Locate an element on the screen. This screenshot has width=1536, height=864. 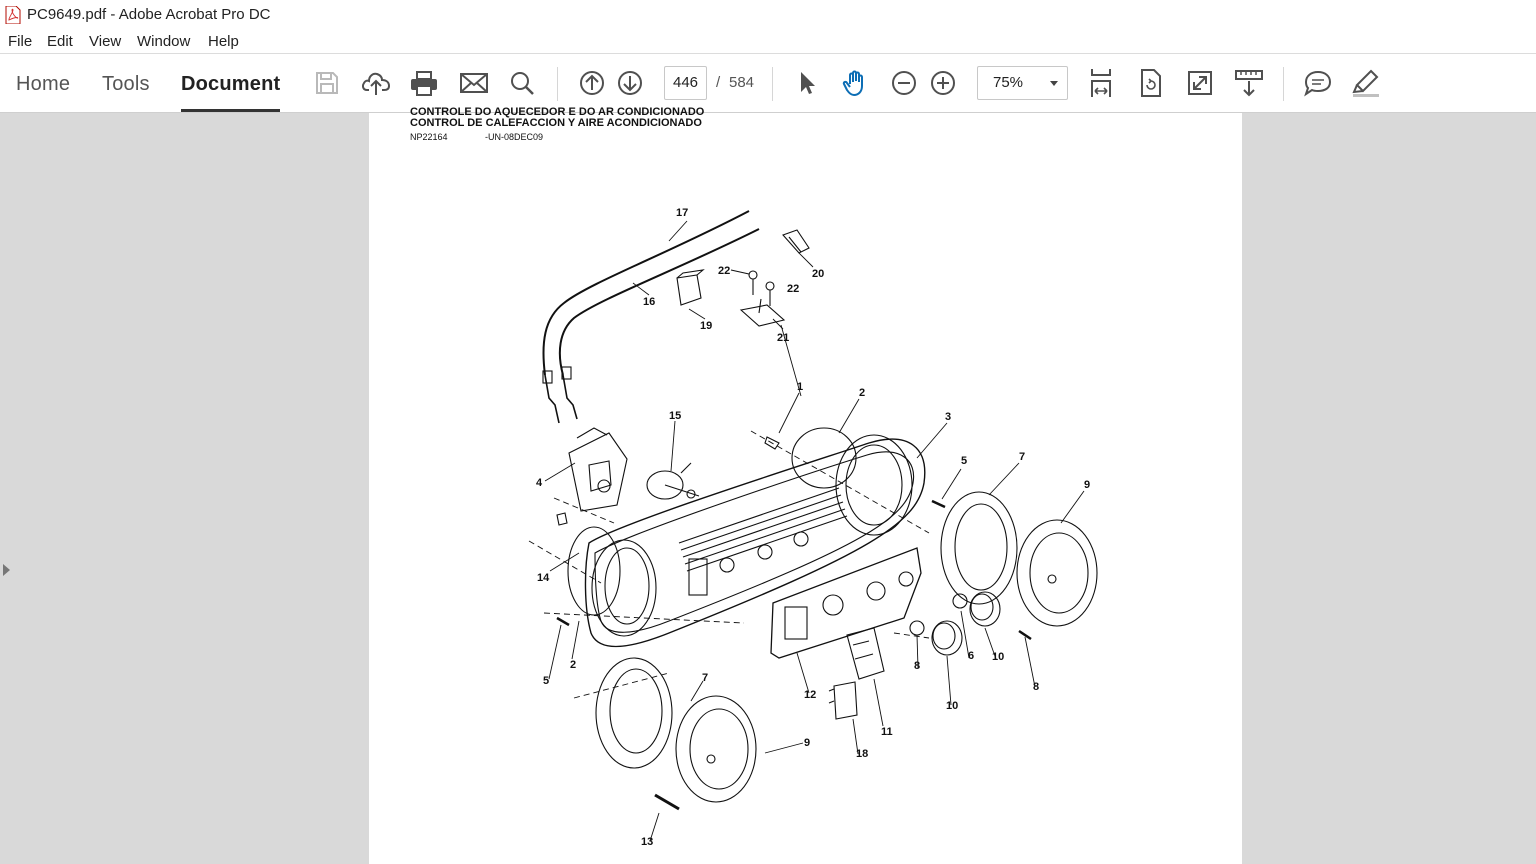
zoom-value: 75% is located at coordinates (1008, 82).